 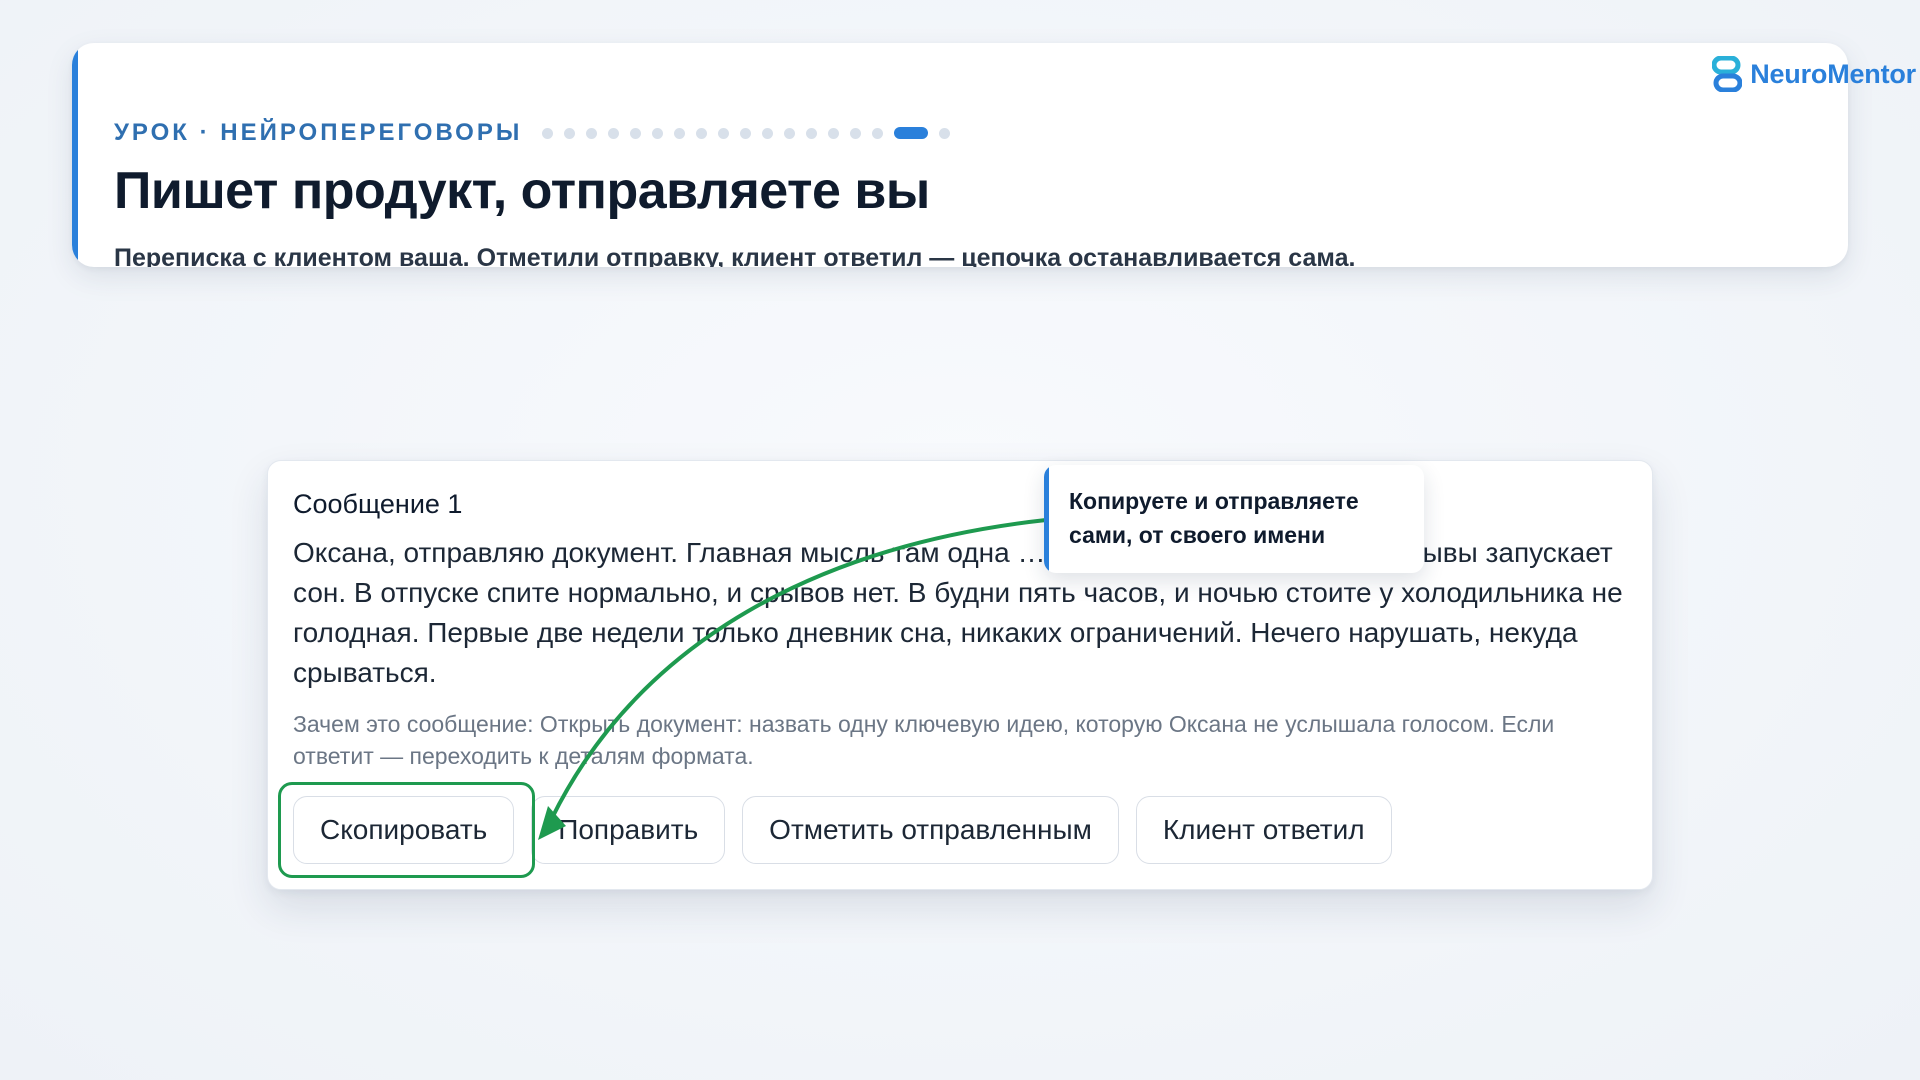 I want to click on page-title: Пишет продукт, отправляете вы, so click(x=522, y=191).